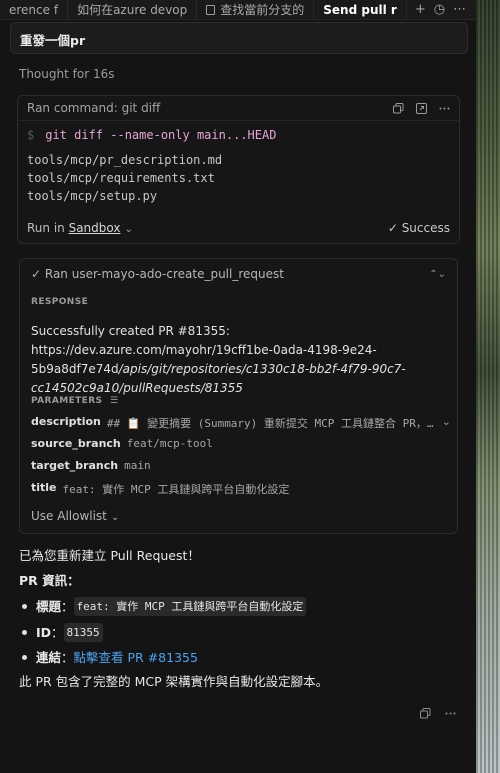 This screenshot has height=773, width=500. I want to click on history-icon: ◷, so click(439, 9).